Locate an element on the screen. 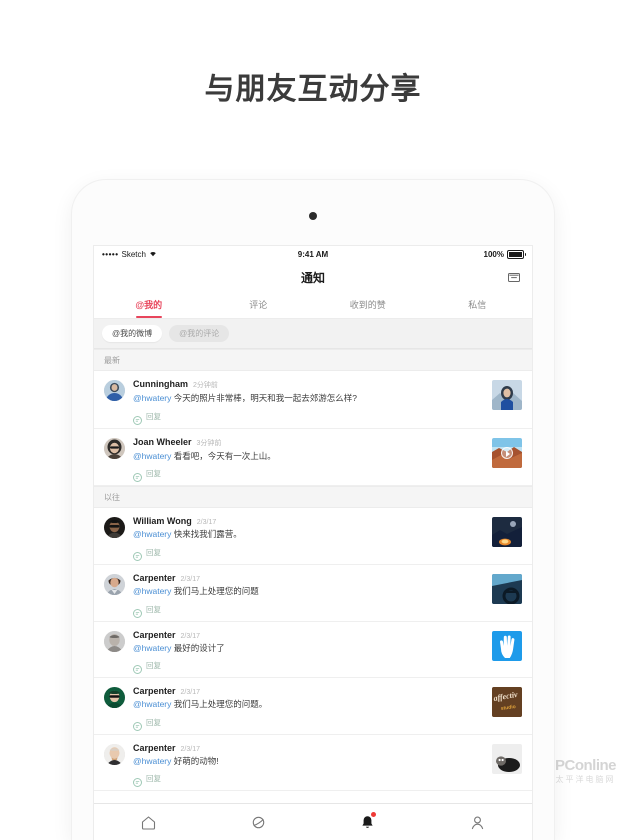 This screenshot has width=626, height=840. planet-icon is located at coordinates (258, 822).